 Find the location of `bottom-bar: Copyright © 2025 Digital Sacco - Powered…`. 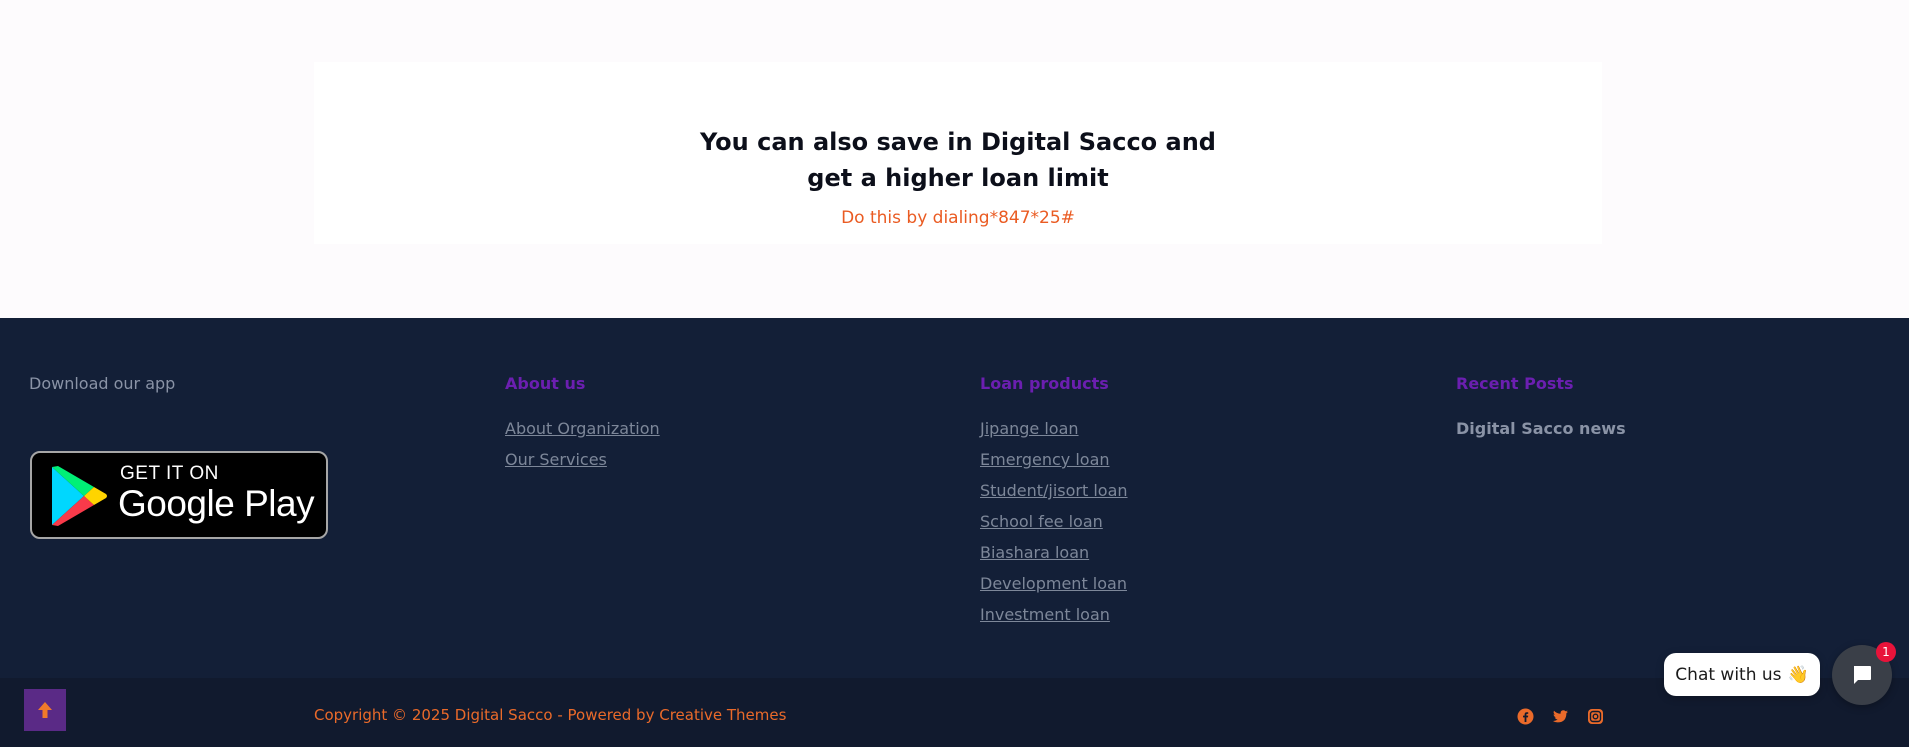

bottom-bar: Copyright © 2025 Digital Sacco - Powered… is located at coordinates (954, 712).